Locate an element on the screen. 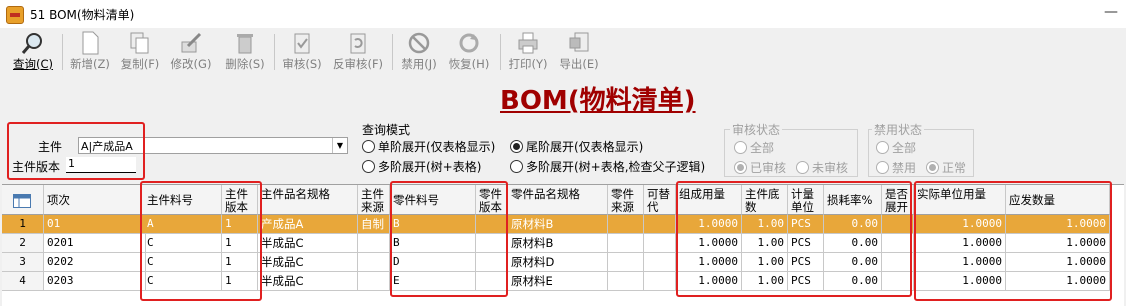 Image resolution: width=1126 pixels, height=306 pixels. radio-multi-level-check is located at coordinates (516, 166).